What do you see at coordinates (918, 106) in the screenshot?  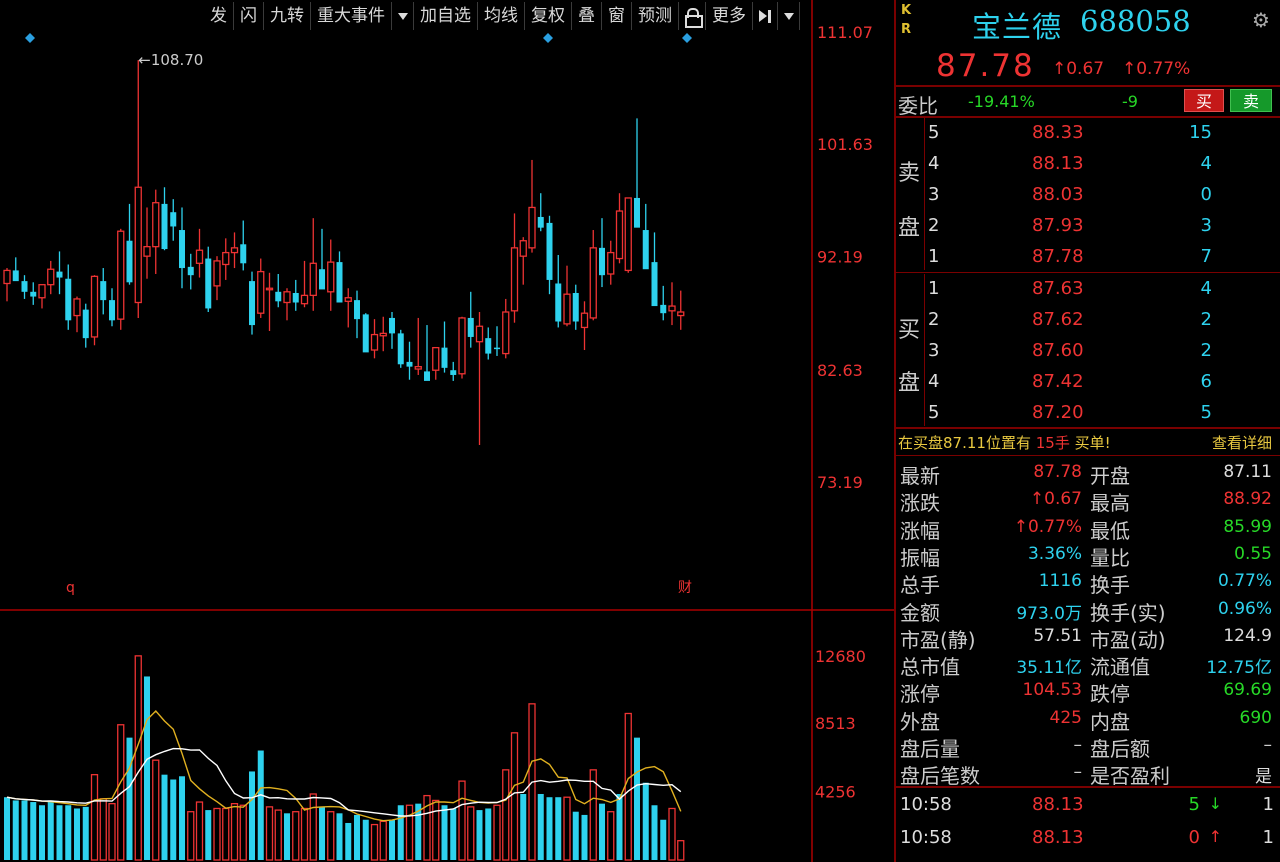 I see `weibi-label: 委比` at bounding box center [918, 106].